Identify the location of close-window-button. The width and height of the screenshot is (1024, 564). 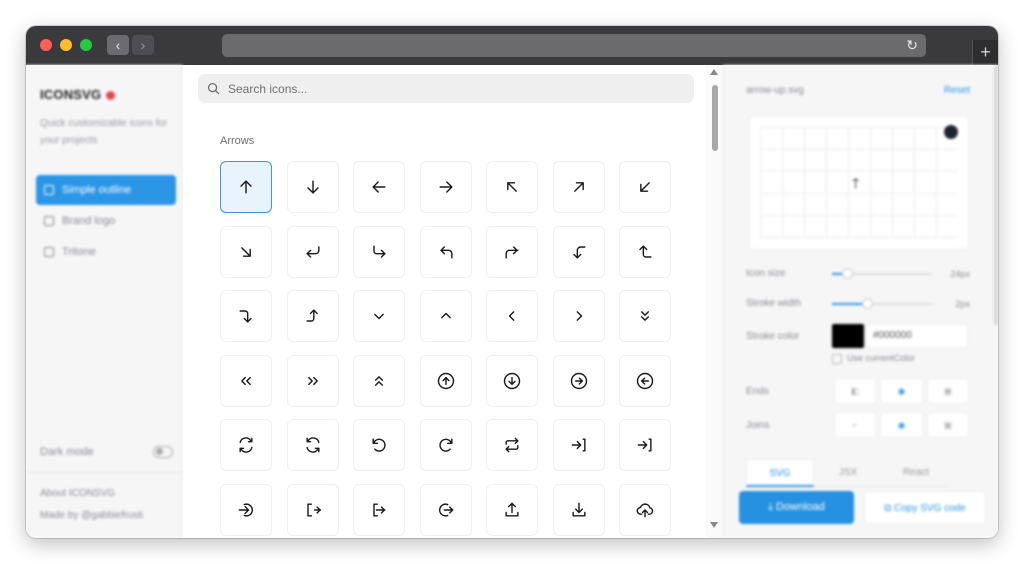
(46, 45).